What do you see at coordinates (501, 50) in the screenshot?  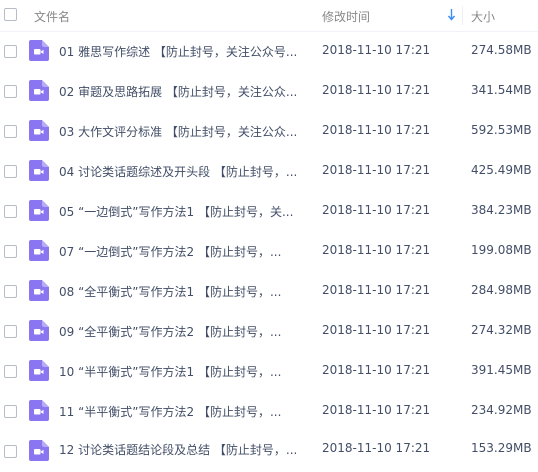 I see `file-size: 274.58MB` at bounding box center [501, 50].